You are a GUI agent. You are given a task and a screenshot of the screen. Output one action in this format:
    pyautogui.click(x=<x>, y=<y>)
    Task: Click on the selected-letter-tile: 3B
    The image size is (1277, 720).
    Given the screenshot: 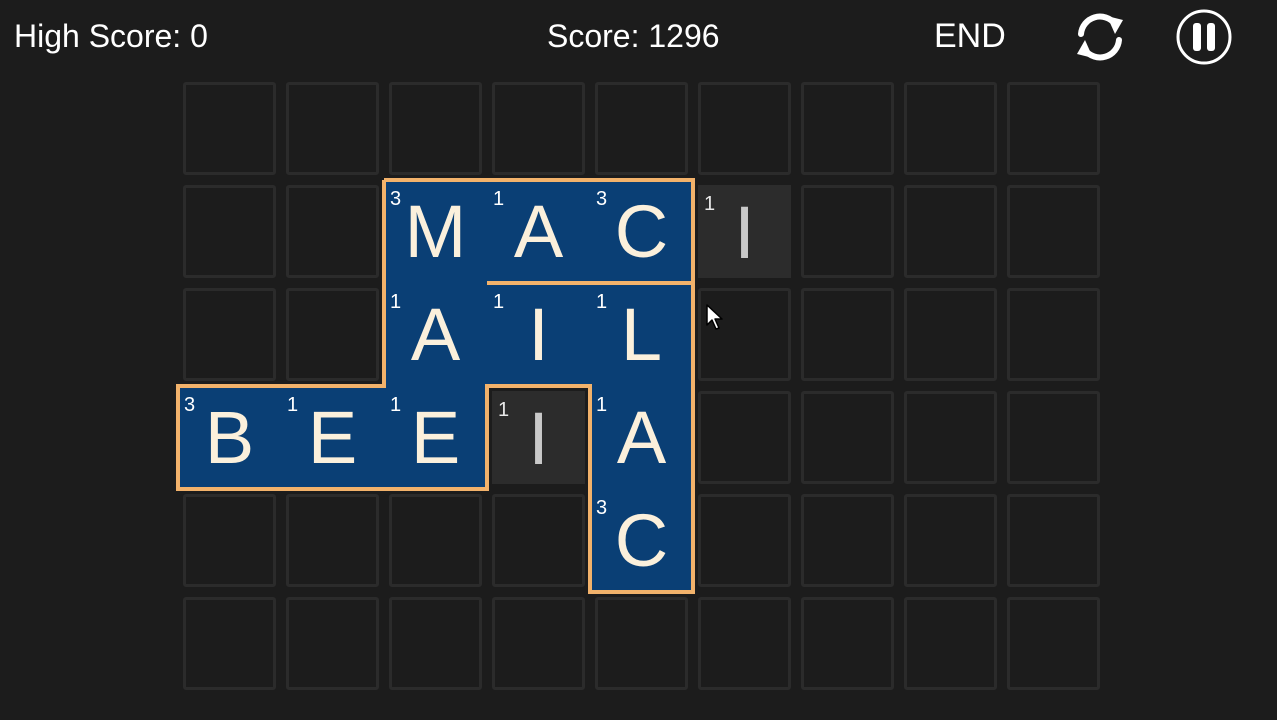 What is the action you would take?
    pyautogui.click(x=229, y=437)
    